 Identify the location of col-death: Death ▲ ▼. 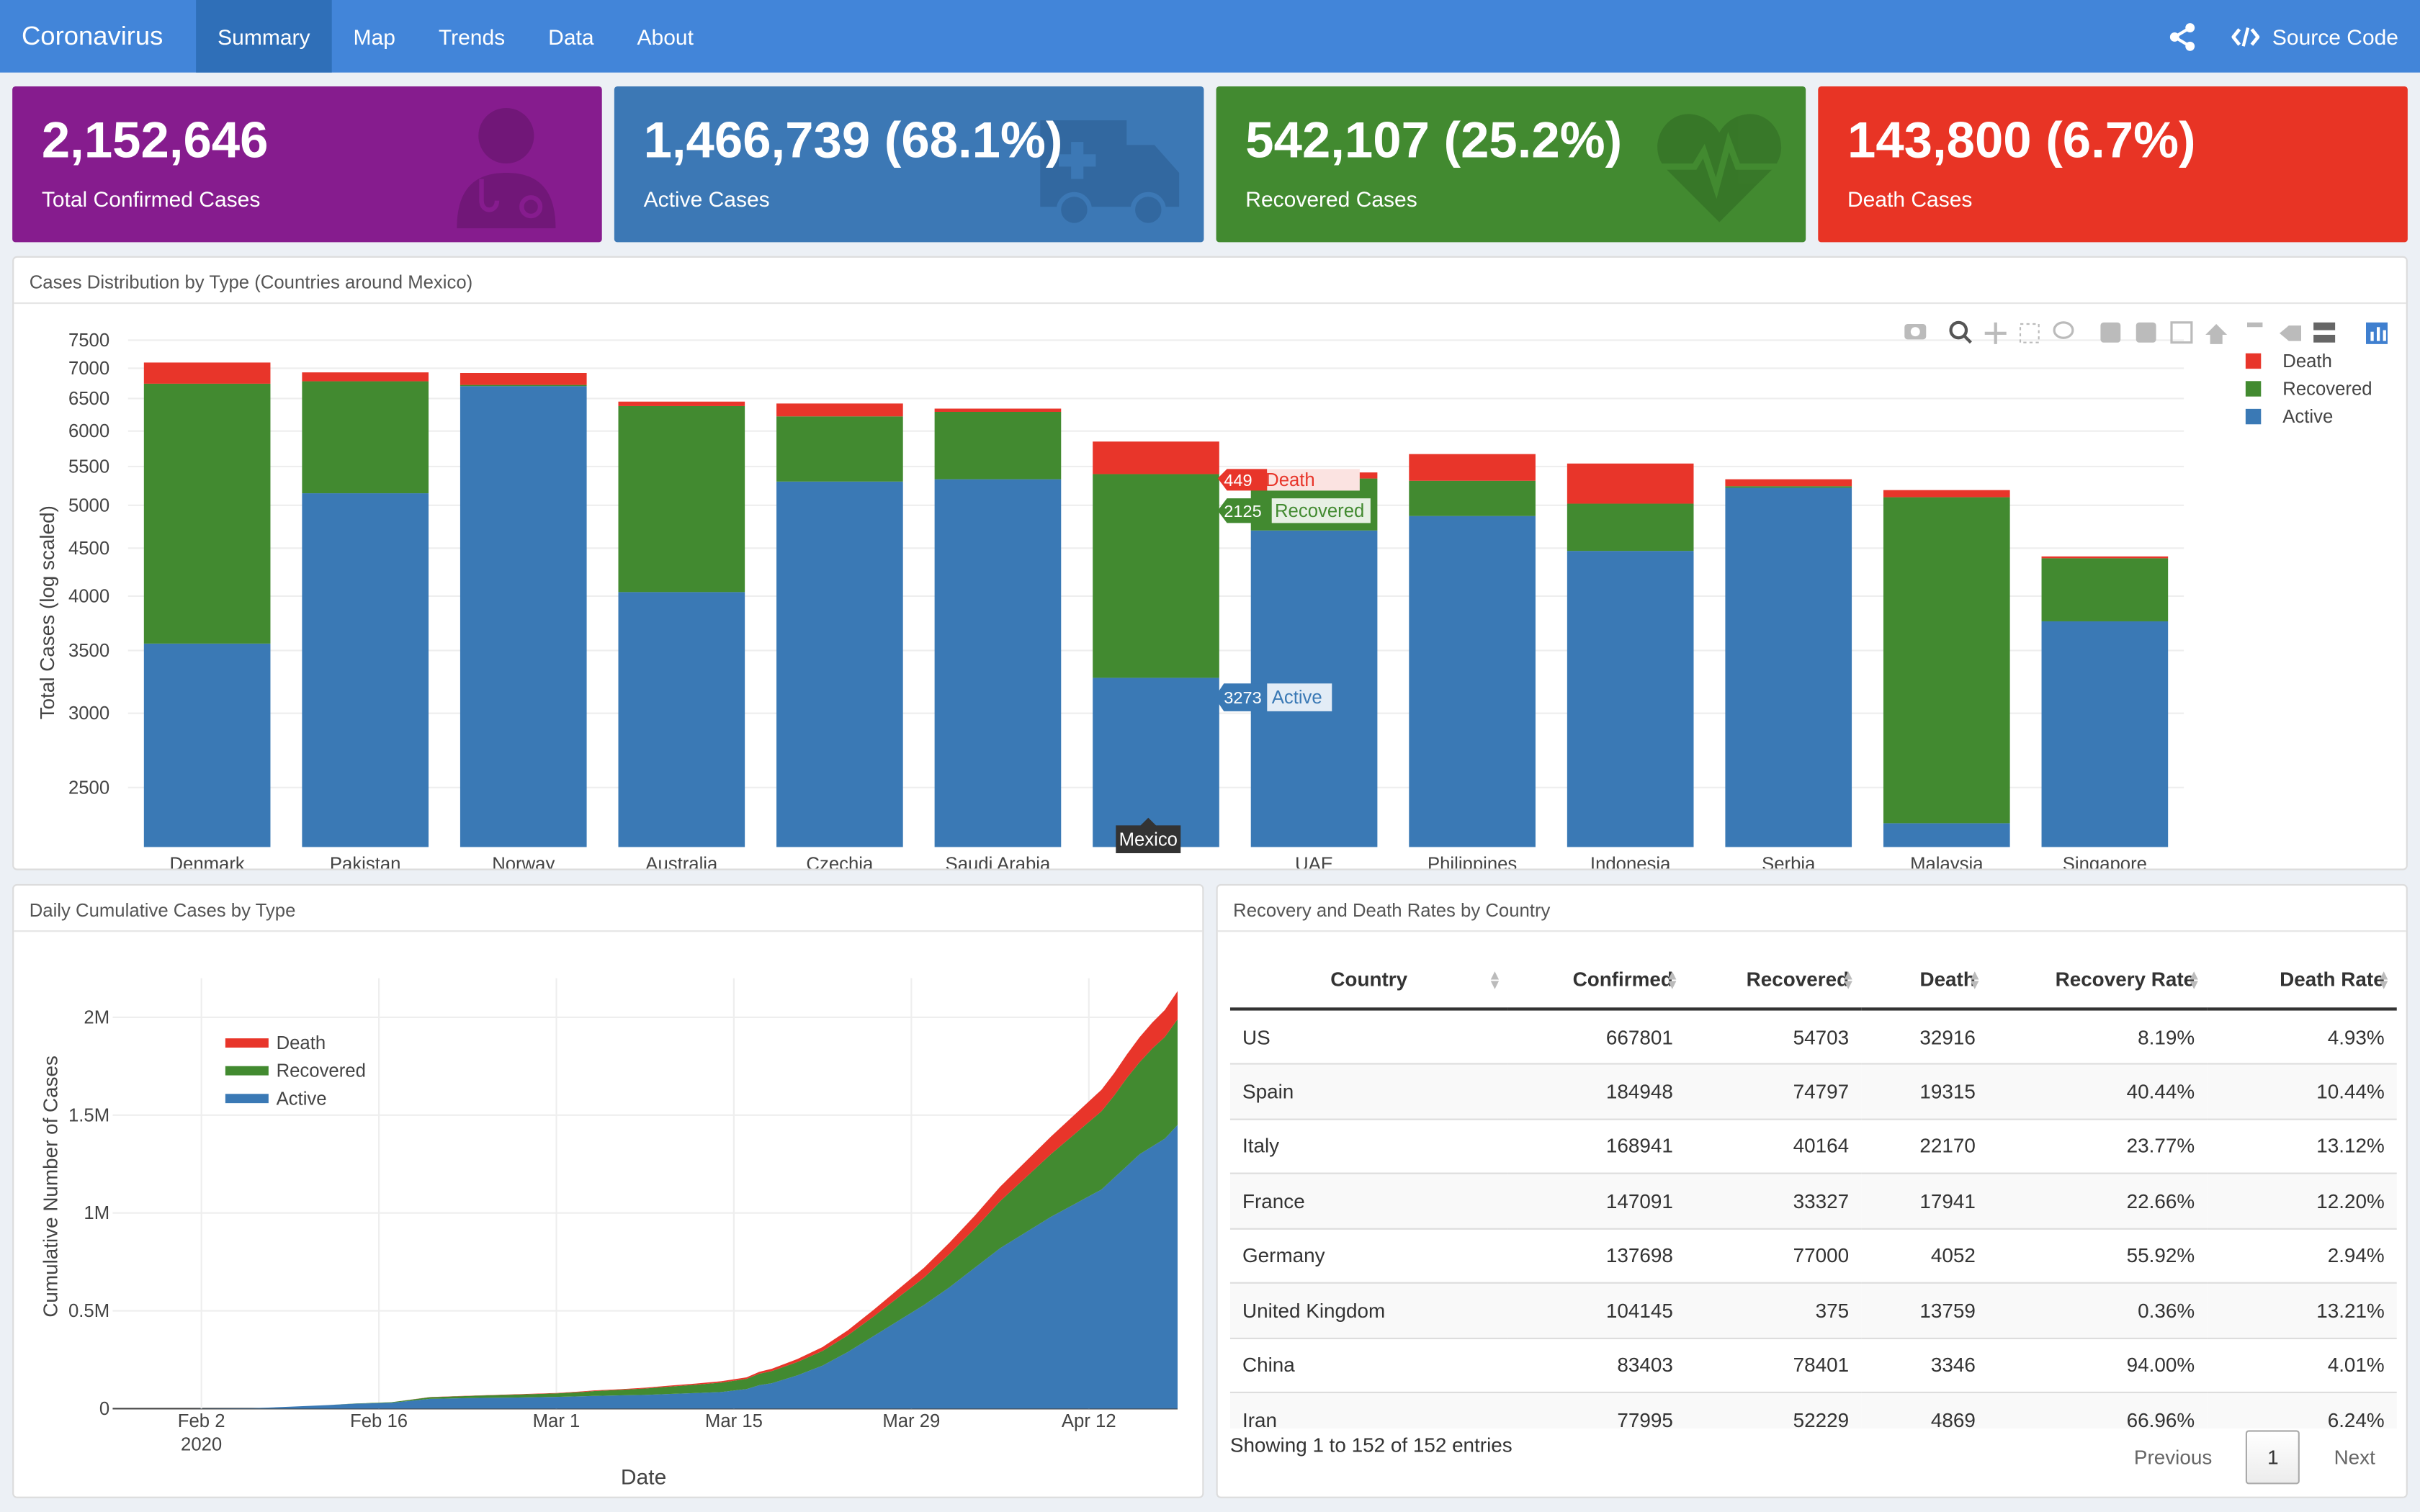
(1924, 980).